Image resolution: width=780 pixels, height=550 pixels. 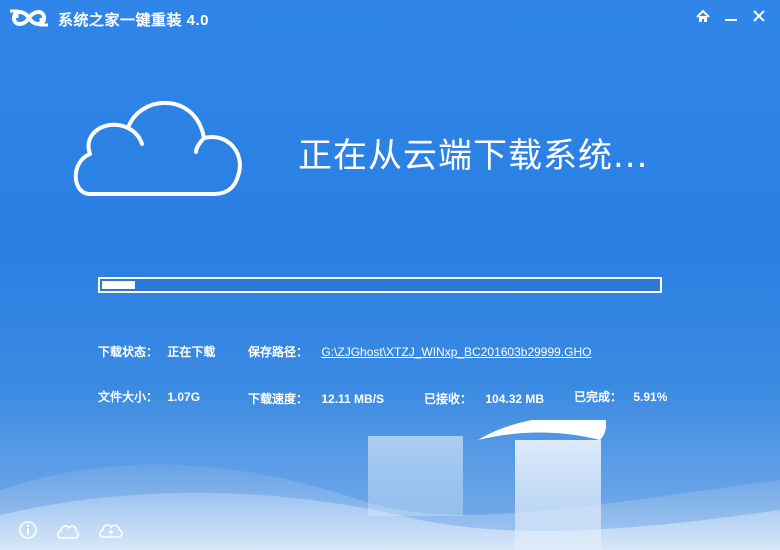 I want to click on status-row: 下载状态： 正在下载, so click(x=156, y=351).